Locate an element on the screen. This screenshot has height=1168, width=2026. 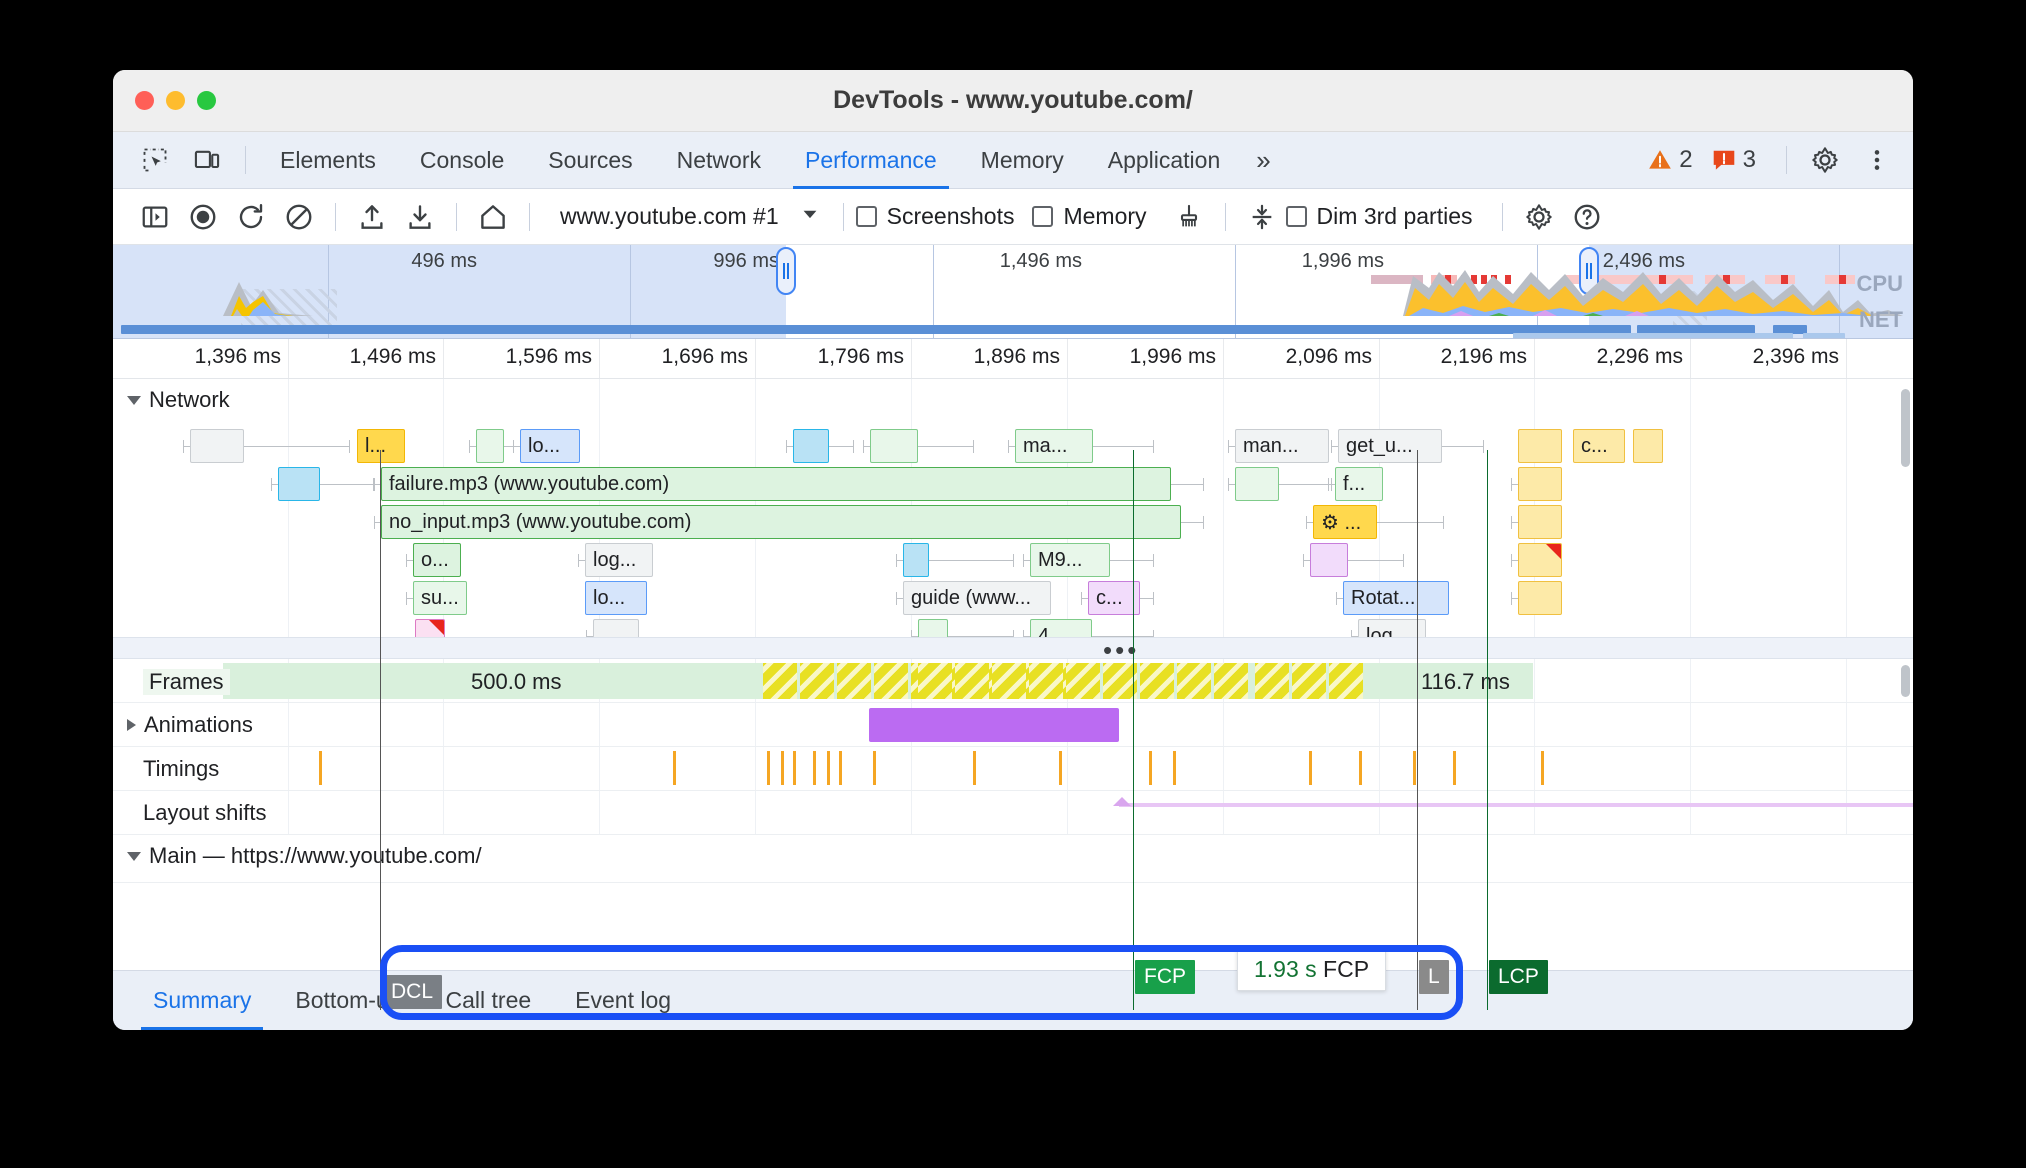
tab-memory: Memory is located at coordinates (1022, 160).